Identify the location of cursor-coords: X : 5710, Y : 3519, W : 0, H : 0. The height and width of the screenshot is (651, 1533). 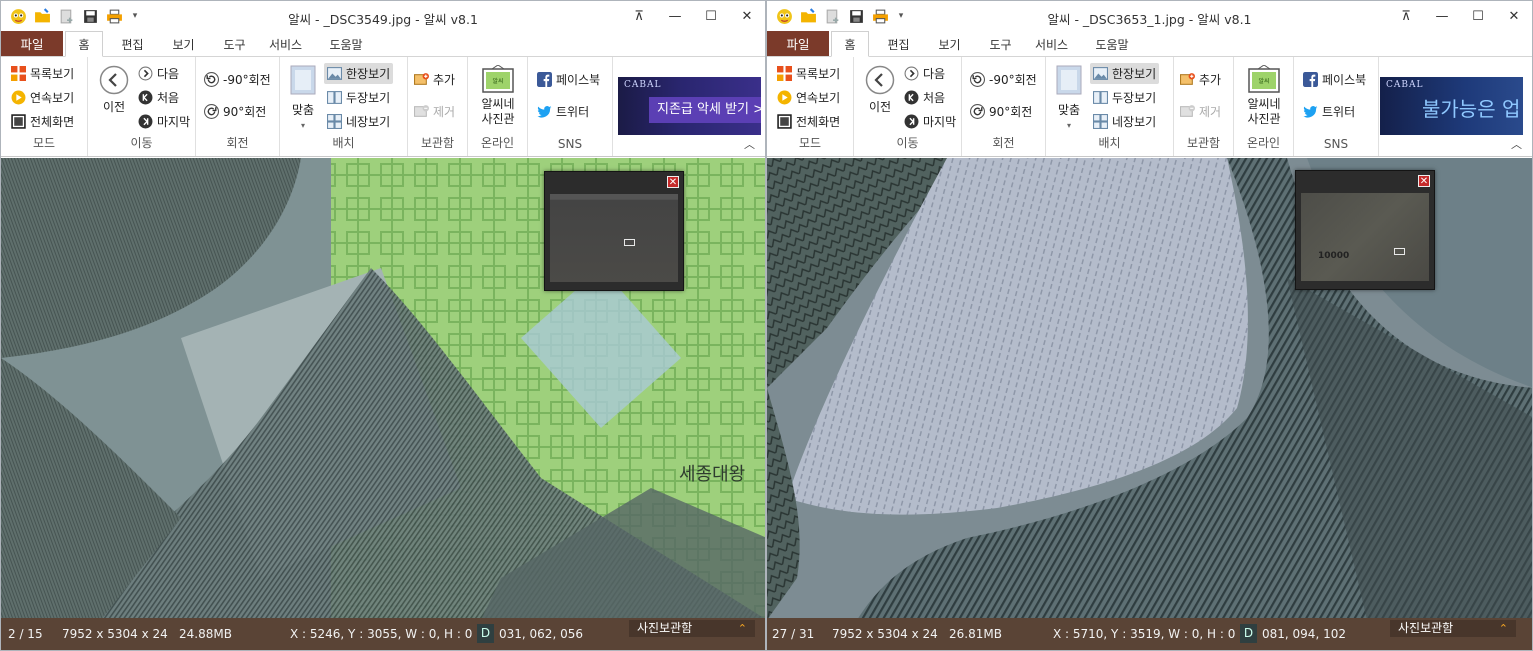
(1144, 634).